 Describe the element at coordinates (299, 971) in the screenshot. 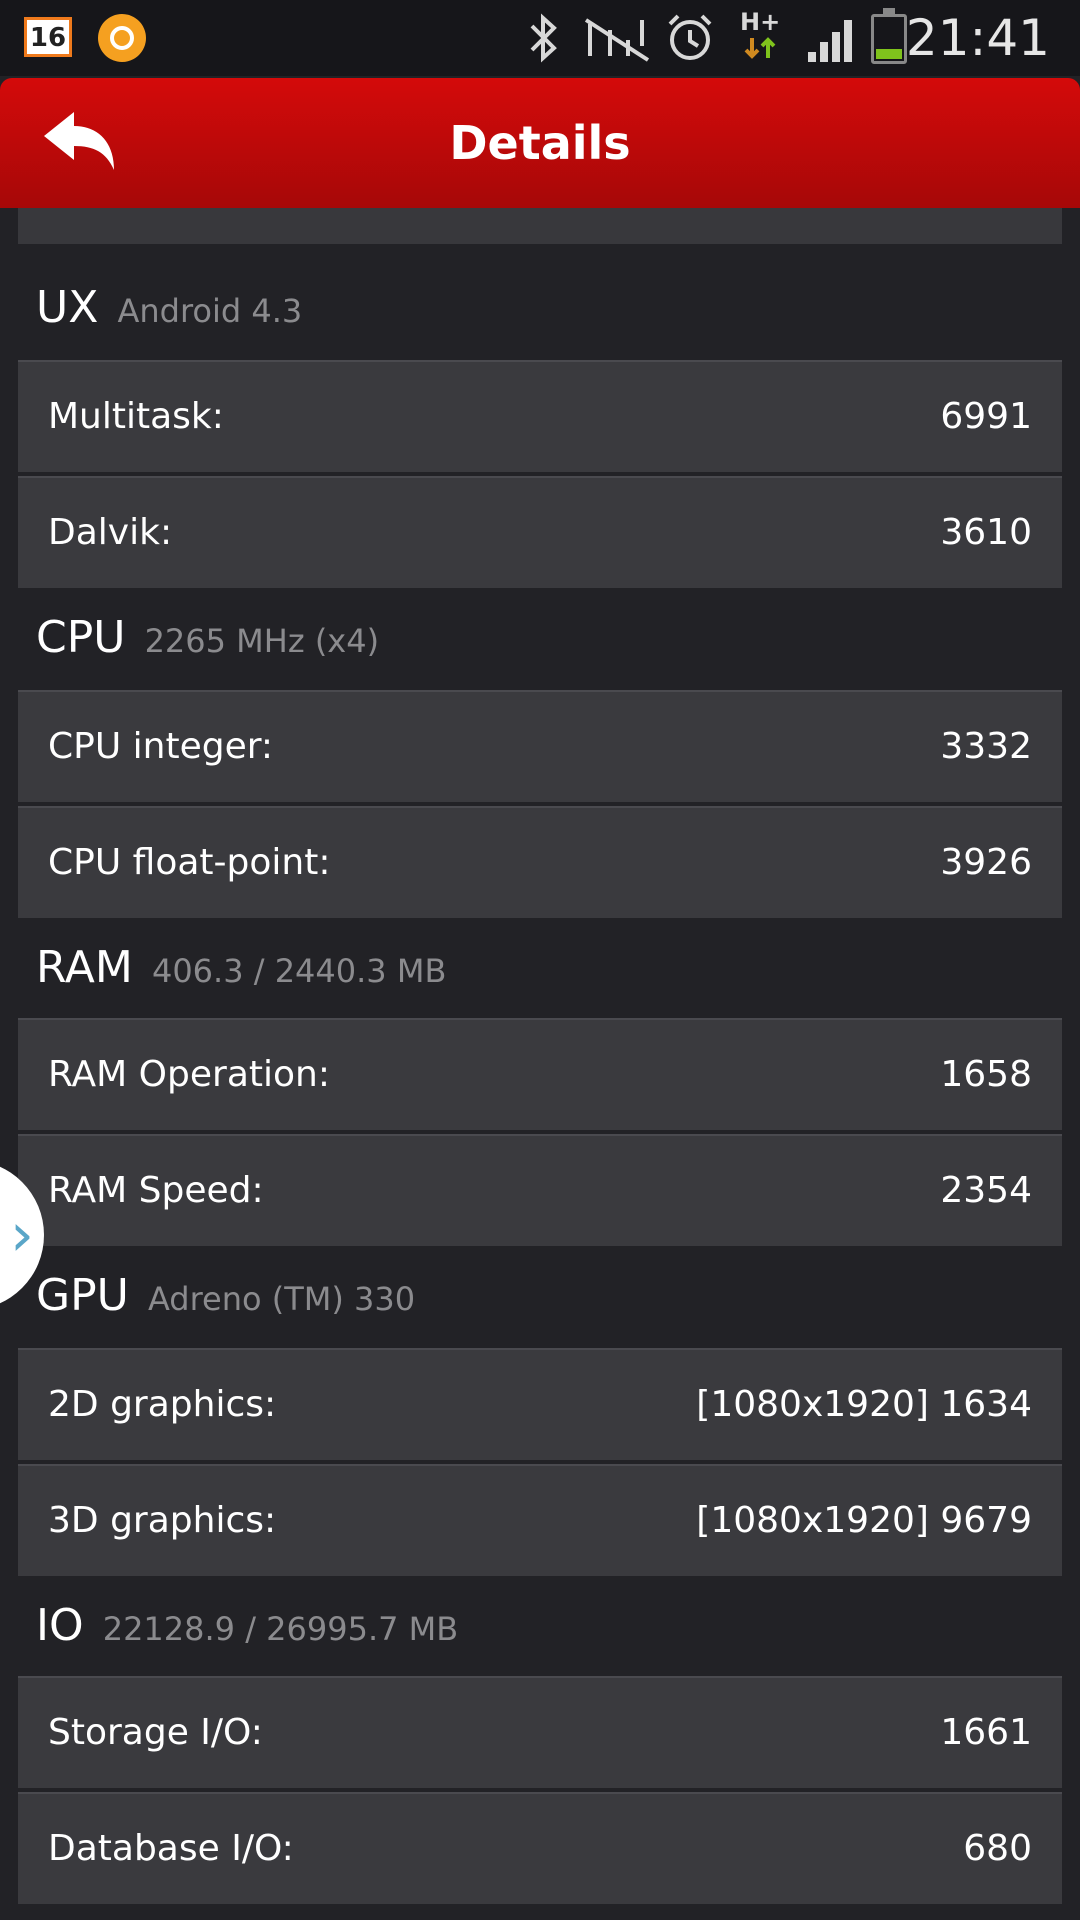

I see `section-subtitle: 406.3 / 2440.3 MB` at that location.